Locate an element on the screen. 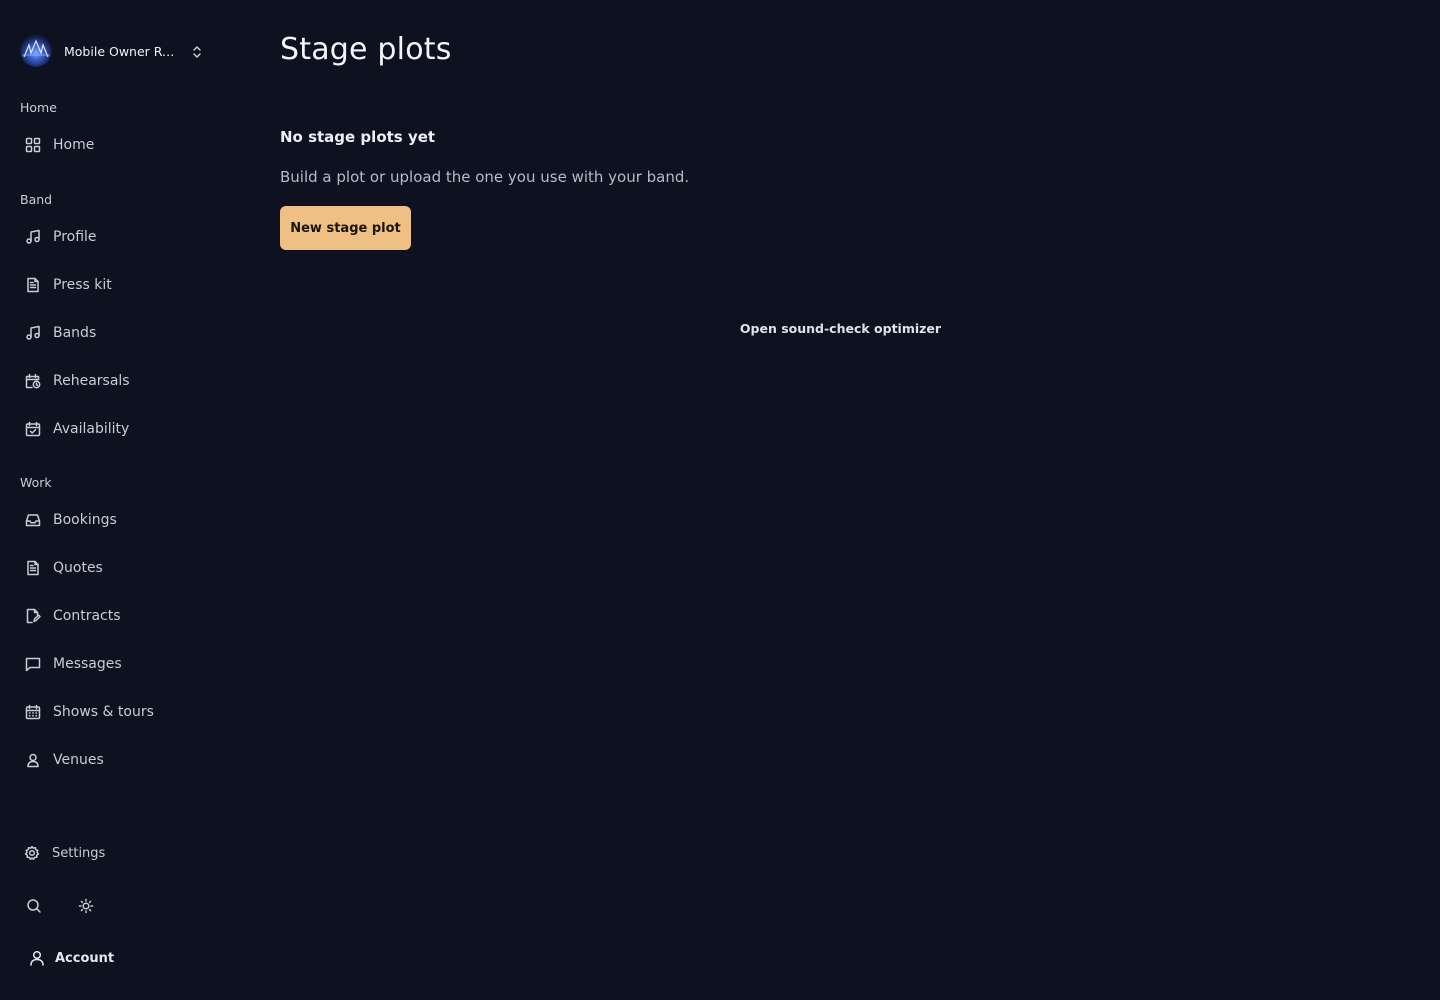 Image resolution: width=1440 pixels, height=1000 pixels. sidebar-item-press-kit: Press kit is located at coordinates (120, 285).